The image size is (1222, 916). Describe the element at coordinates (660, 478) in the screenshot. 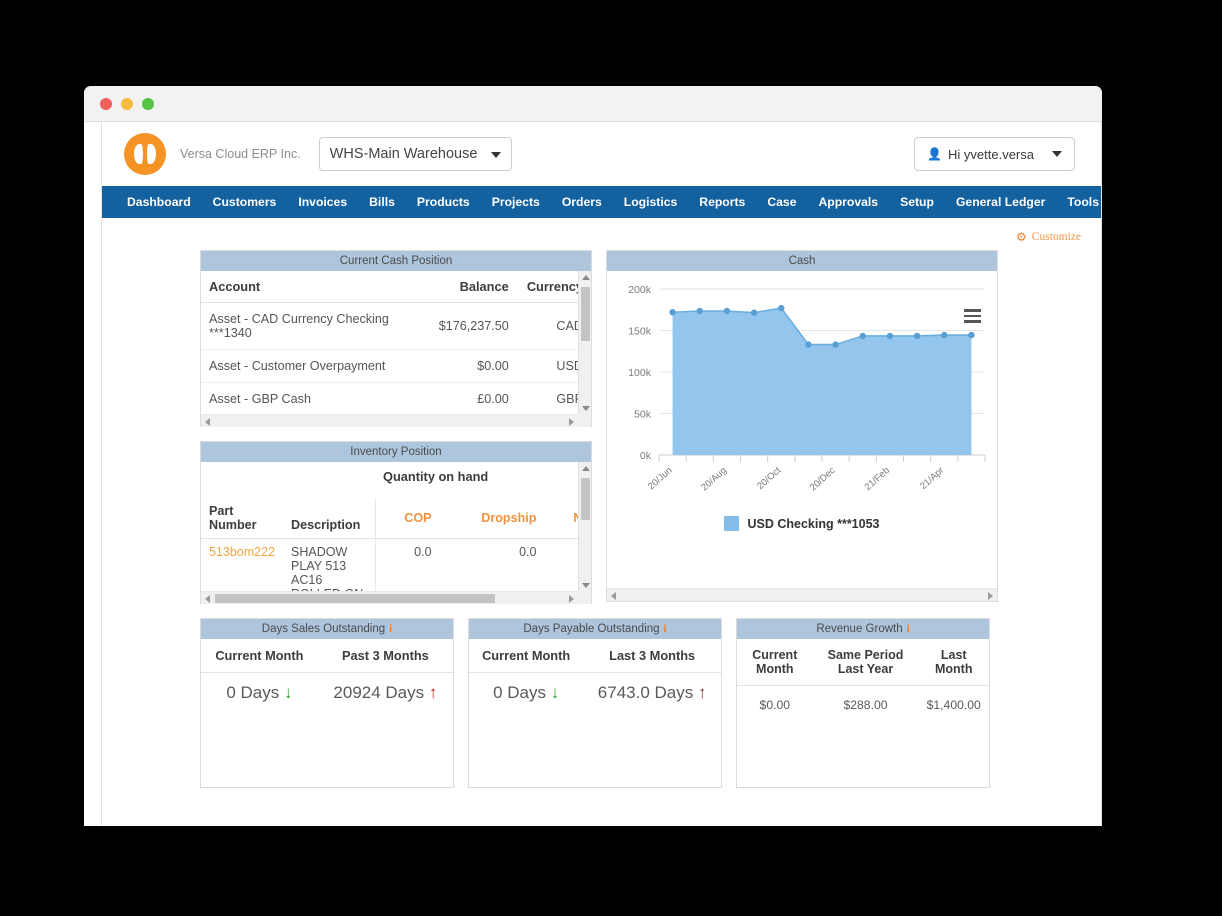

I see `svg-text: 20/Jun` at that location.